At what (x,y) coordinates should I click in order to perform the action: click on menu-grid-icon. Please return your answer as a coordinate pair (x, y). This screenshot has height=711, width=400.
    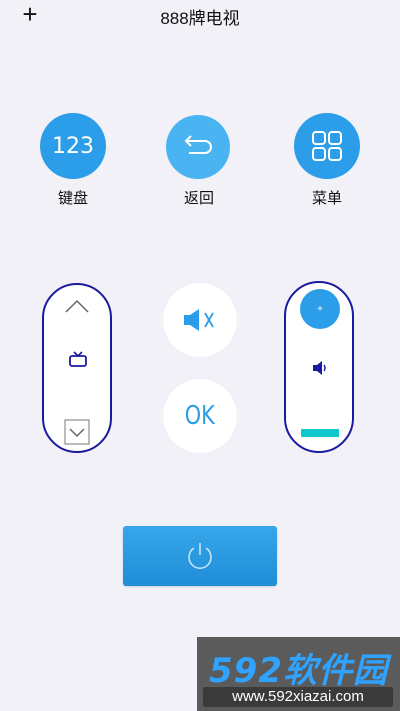
    Looking at the image, I should click on (327, 146).